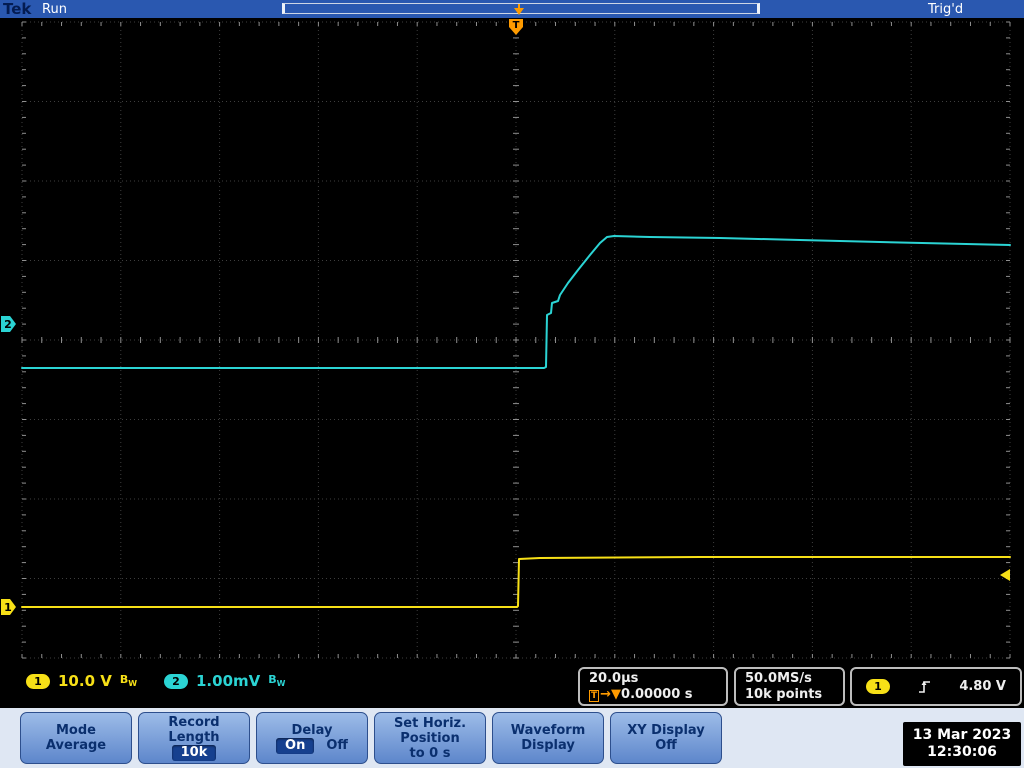 Image resolution: width=1024 pixels, height=768 pixels. I want to click on xy-display-value: Off, so click(666, 745).